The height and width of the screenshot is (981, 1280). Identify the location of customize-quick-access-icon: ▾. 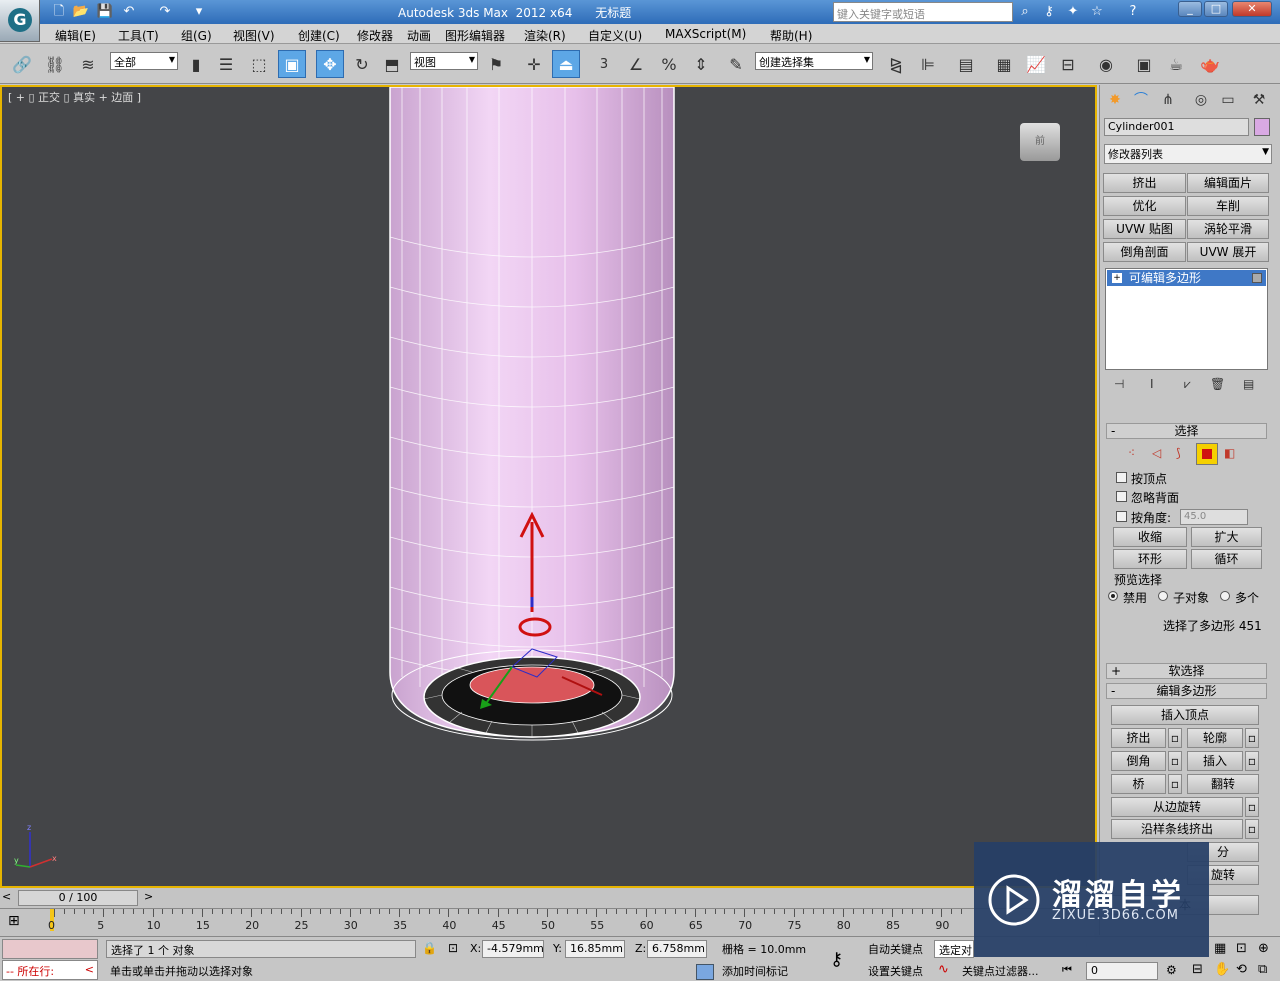
(199, 12).